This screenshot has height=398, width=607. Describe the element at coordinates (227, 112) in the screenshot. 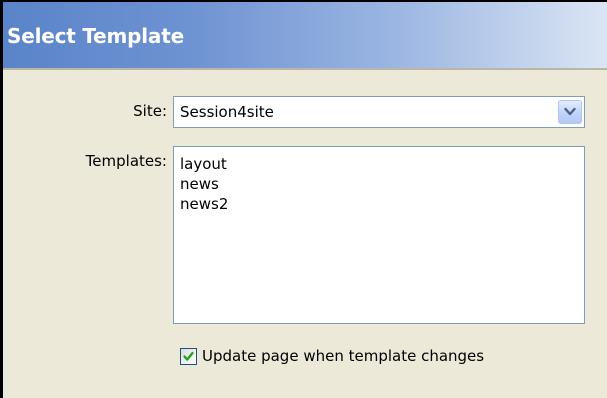

I see `site-dropdown-value: Session4site` at that location.